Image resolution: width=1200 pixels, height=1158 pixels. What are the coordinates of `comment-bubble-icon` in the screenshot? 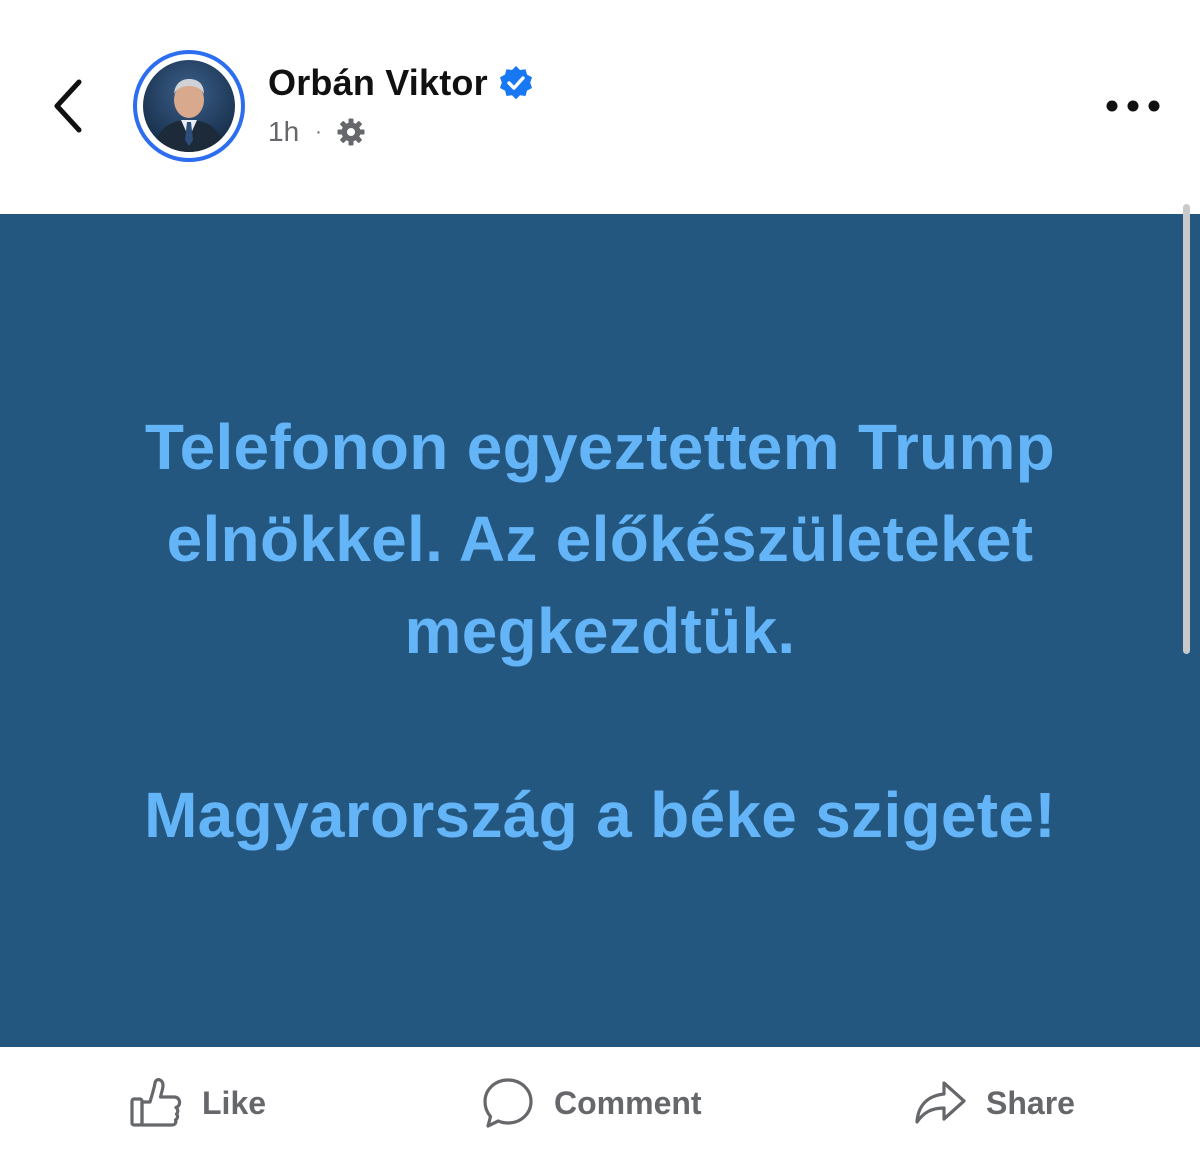 It's located at (508, 1103).